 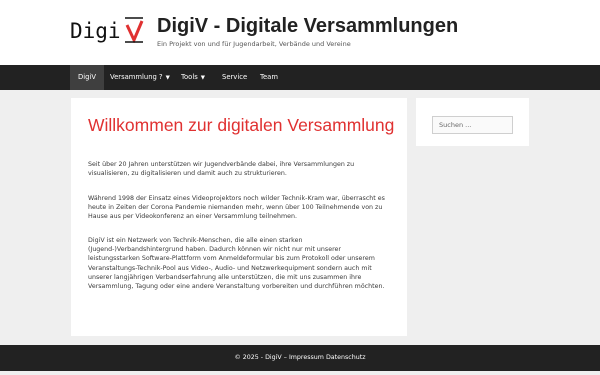 What do you see at coordinates (307, 26) in the screenshot?
I see `site-title: DigiV - Digitale Versammlungen` at bounding box center [307, 26].